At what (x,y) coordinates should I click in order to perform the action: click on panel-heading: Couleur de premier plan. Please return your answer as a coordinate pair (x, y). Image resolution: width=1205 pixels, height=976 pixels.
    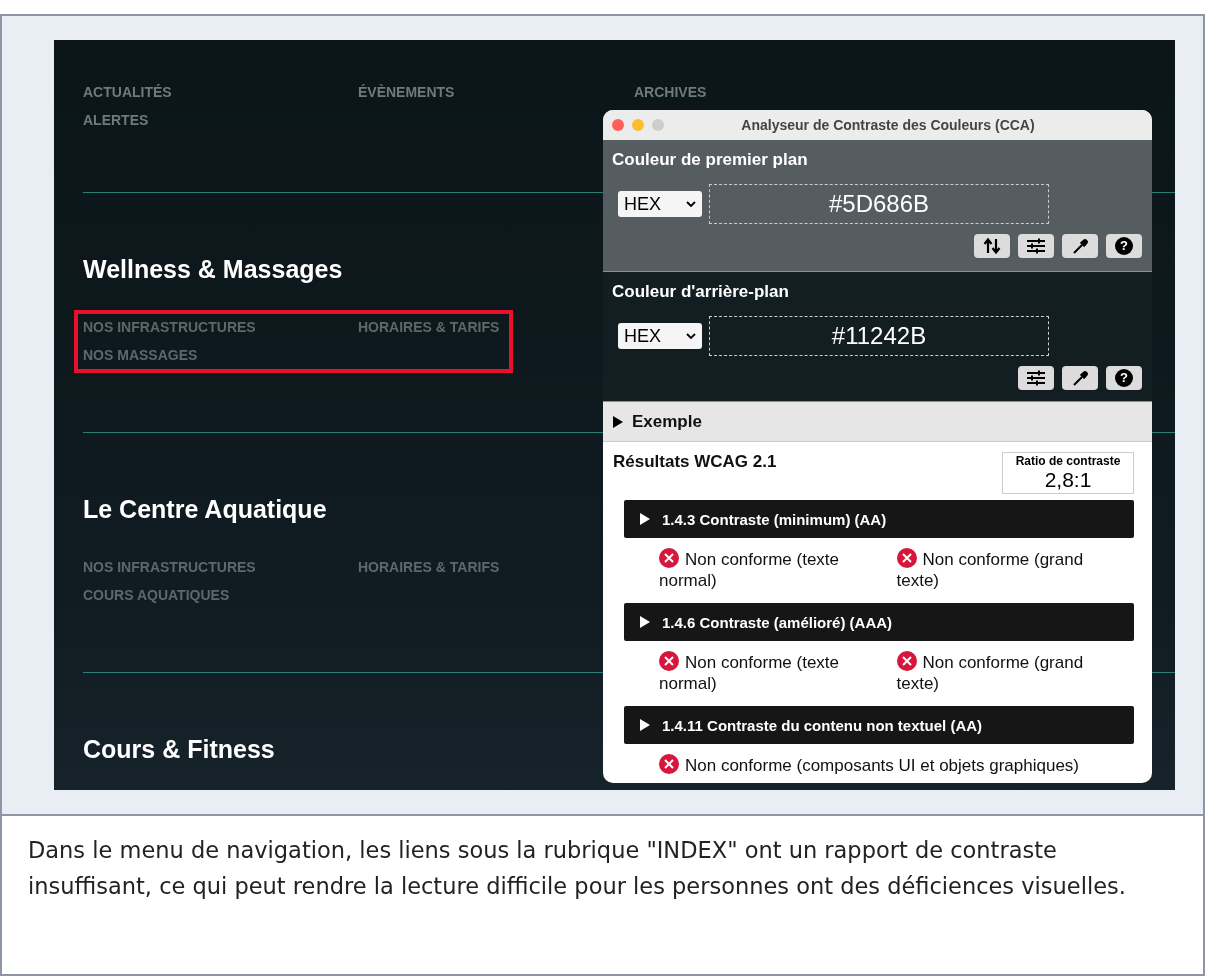
    Looking at the image, I should click on (710, 160).